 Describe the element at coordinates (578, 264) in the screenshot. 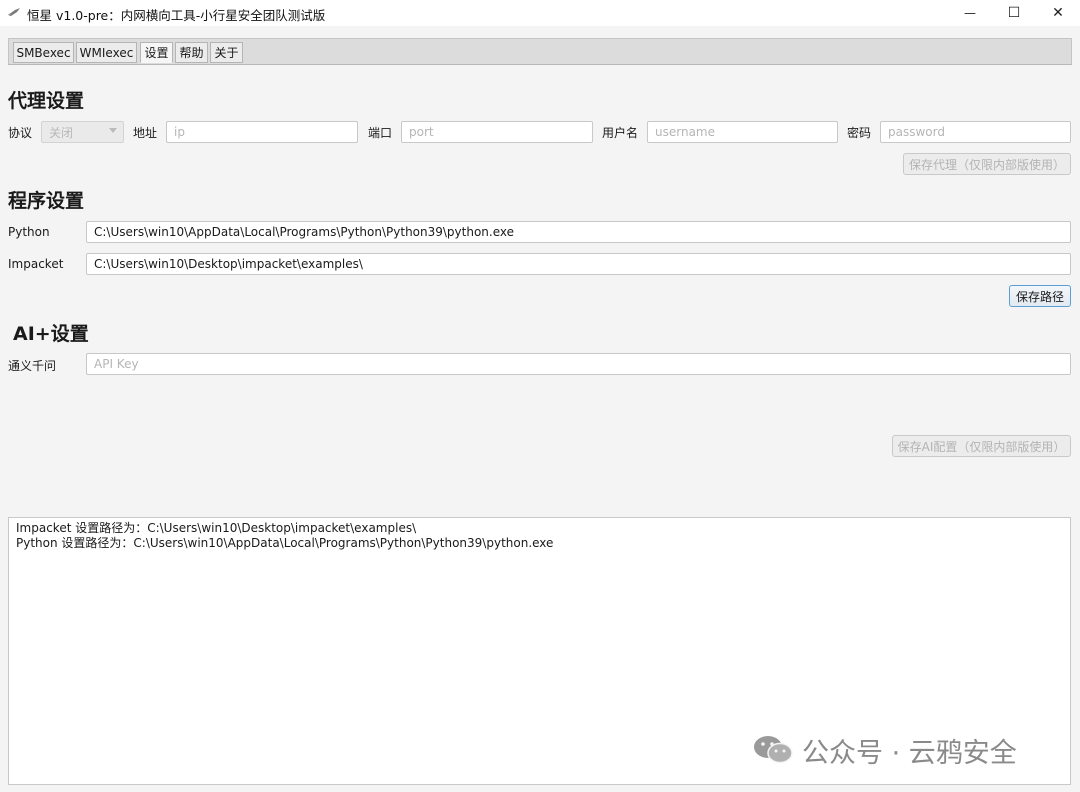

I see `impacket-path-input` at that location.